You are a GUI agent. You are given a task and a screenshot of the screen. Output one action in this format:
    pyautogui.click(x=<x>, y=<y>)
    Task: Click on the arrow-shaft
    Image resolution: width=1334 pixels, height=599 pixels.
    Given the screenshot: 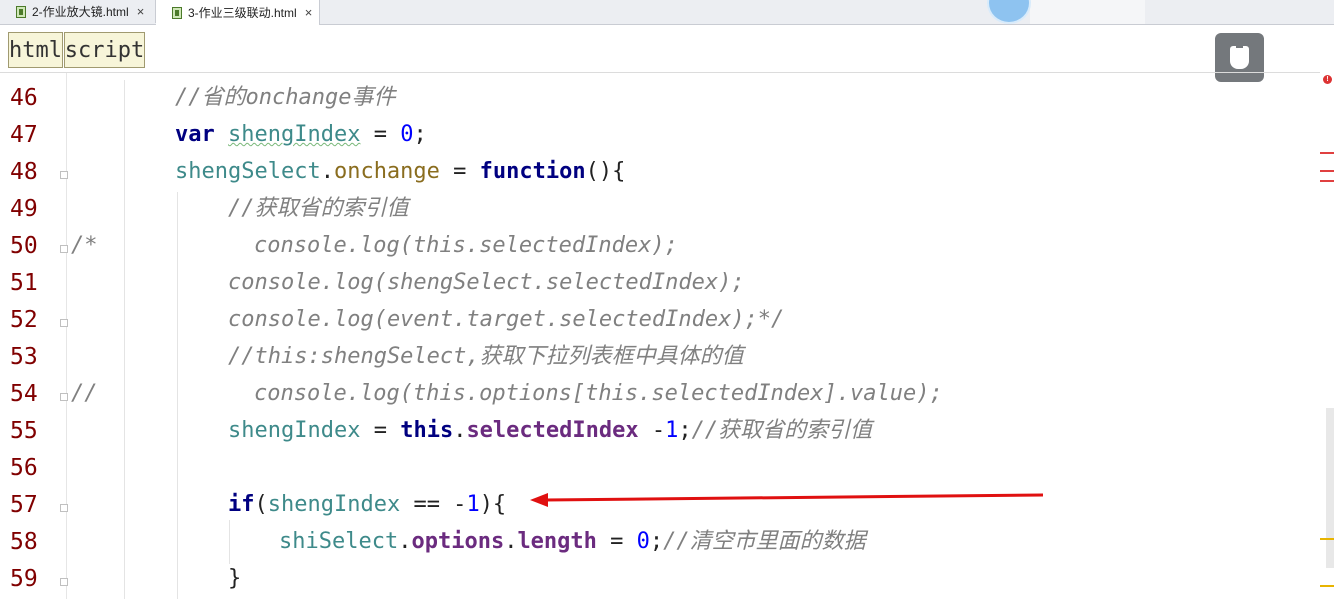 What is the action you would take?
    pyautogui.click(x=794, y=497)
    